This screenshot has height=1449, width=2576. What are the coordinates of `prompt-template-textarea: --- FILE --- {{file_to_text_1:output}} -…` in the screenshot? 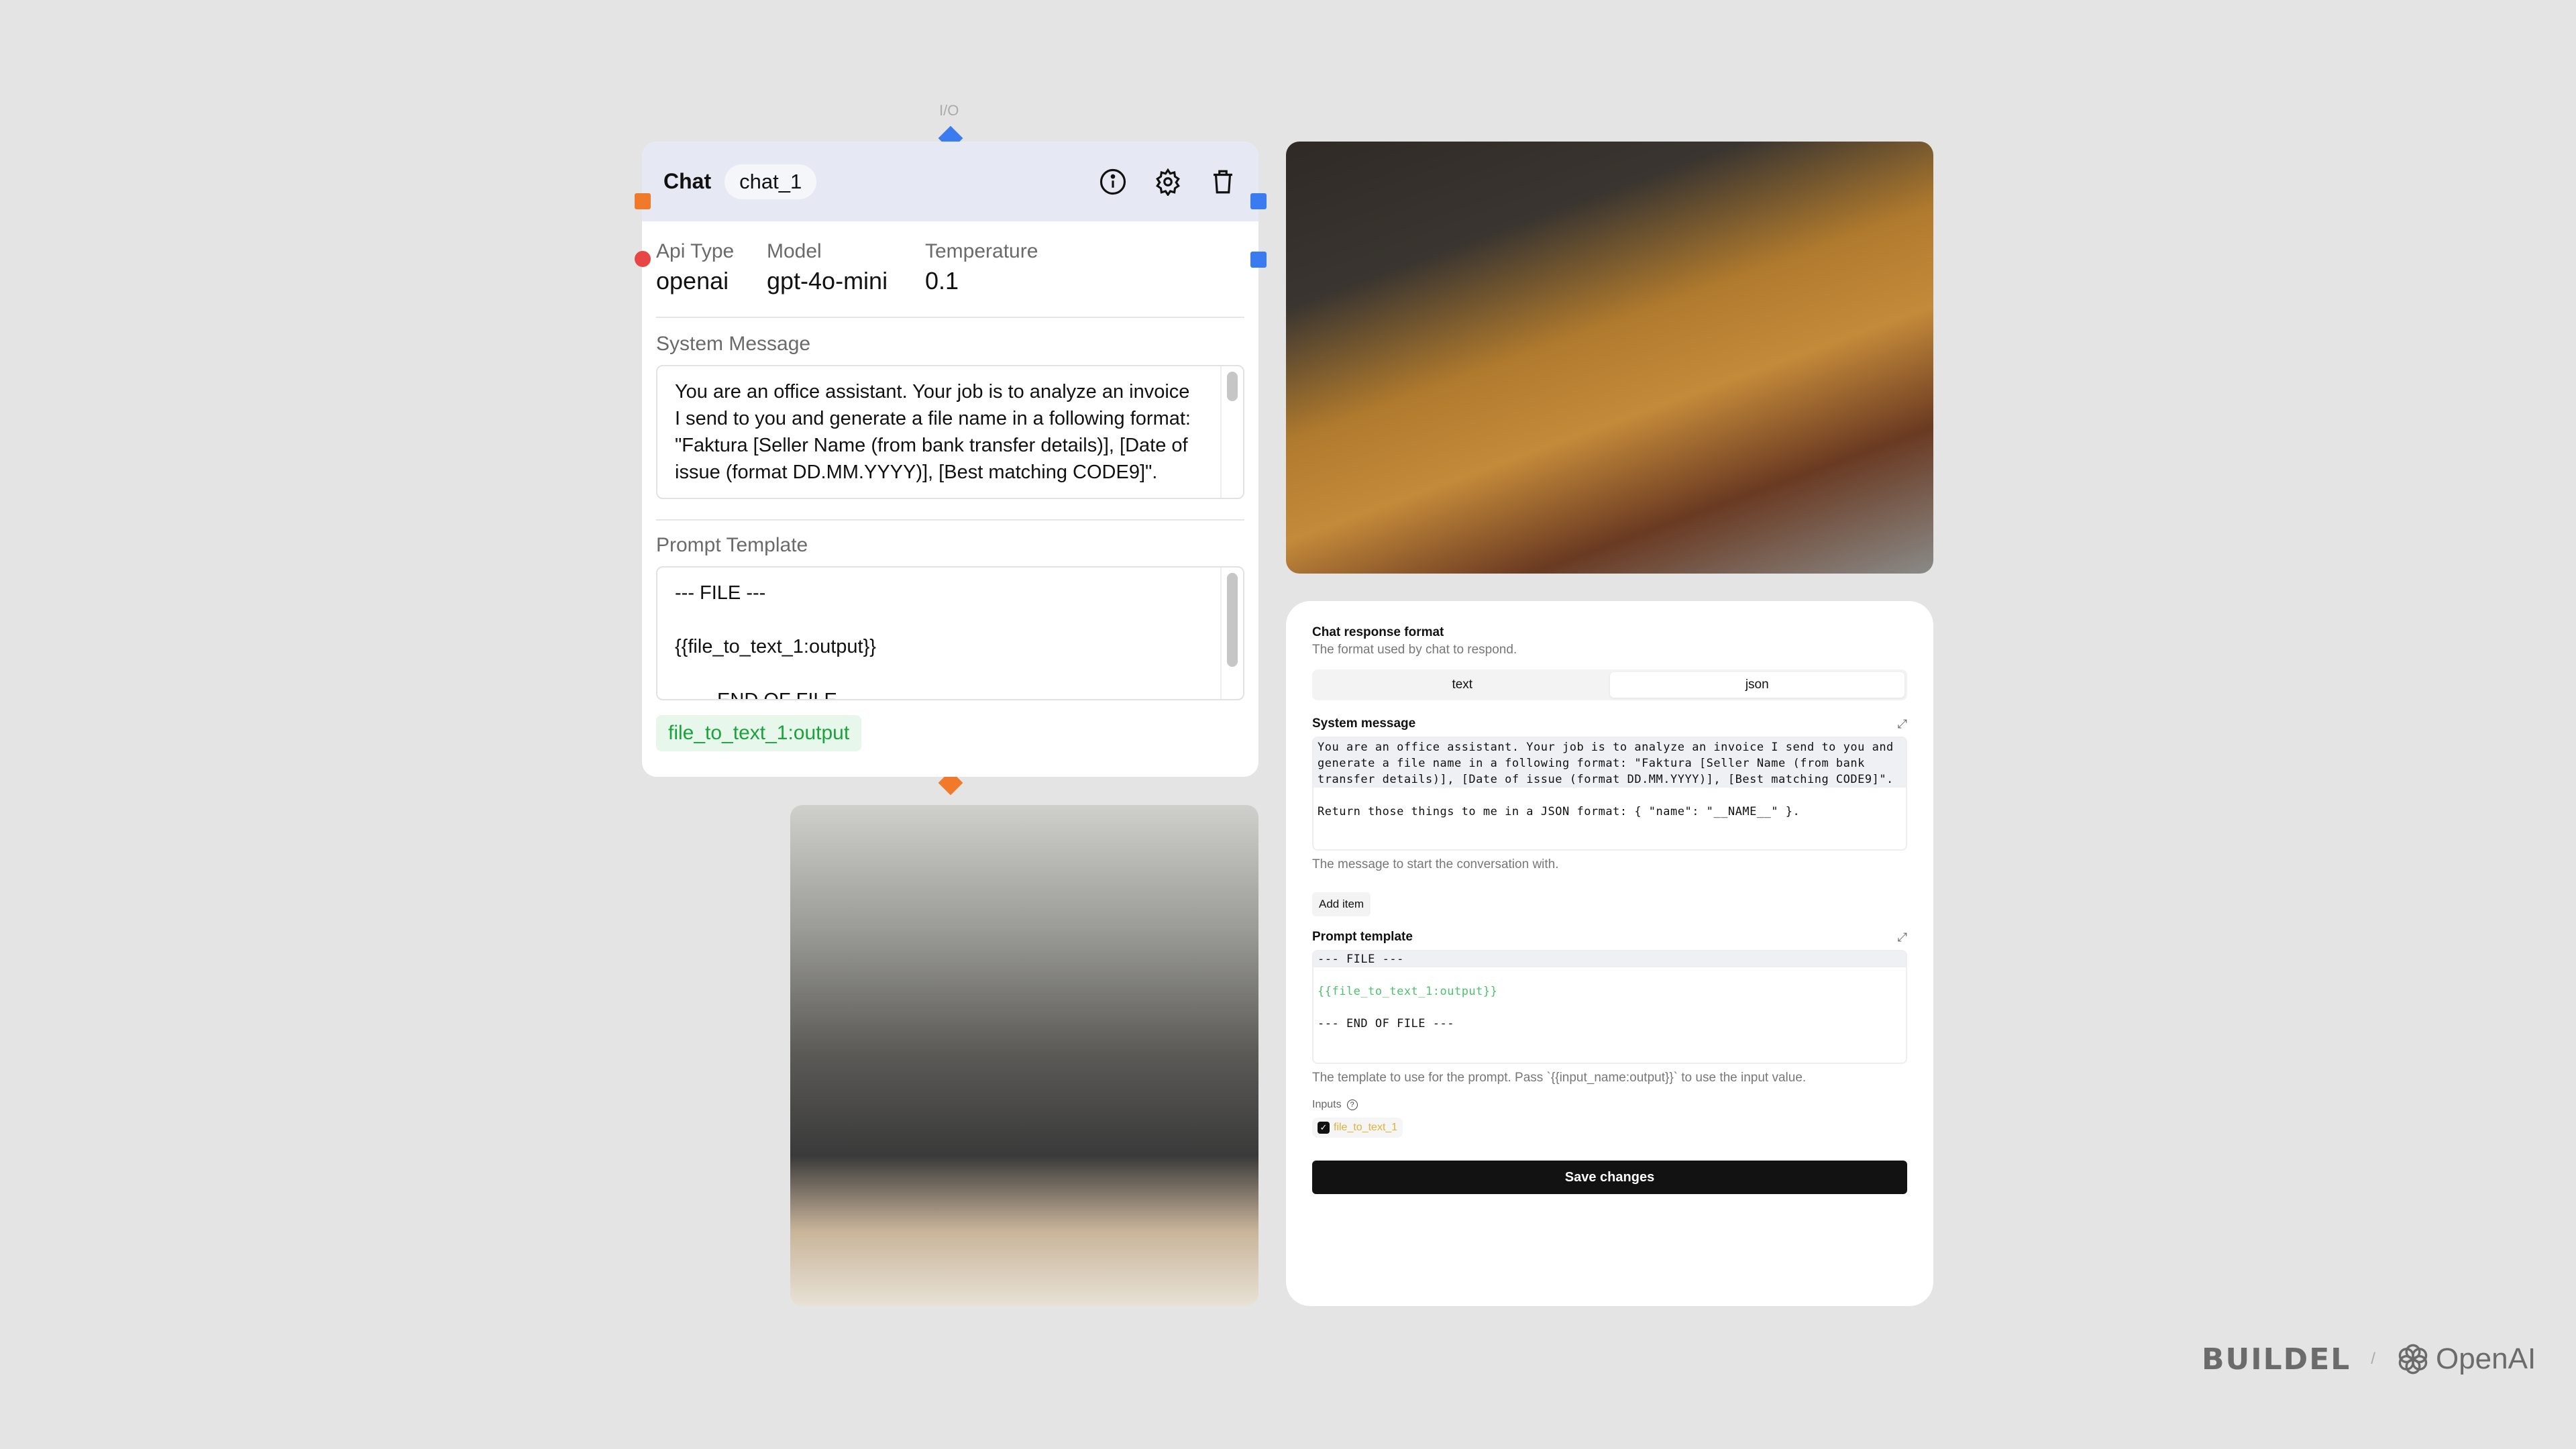 It's located at (950, 633).